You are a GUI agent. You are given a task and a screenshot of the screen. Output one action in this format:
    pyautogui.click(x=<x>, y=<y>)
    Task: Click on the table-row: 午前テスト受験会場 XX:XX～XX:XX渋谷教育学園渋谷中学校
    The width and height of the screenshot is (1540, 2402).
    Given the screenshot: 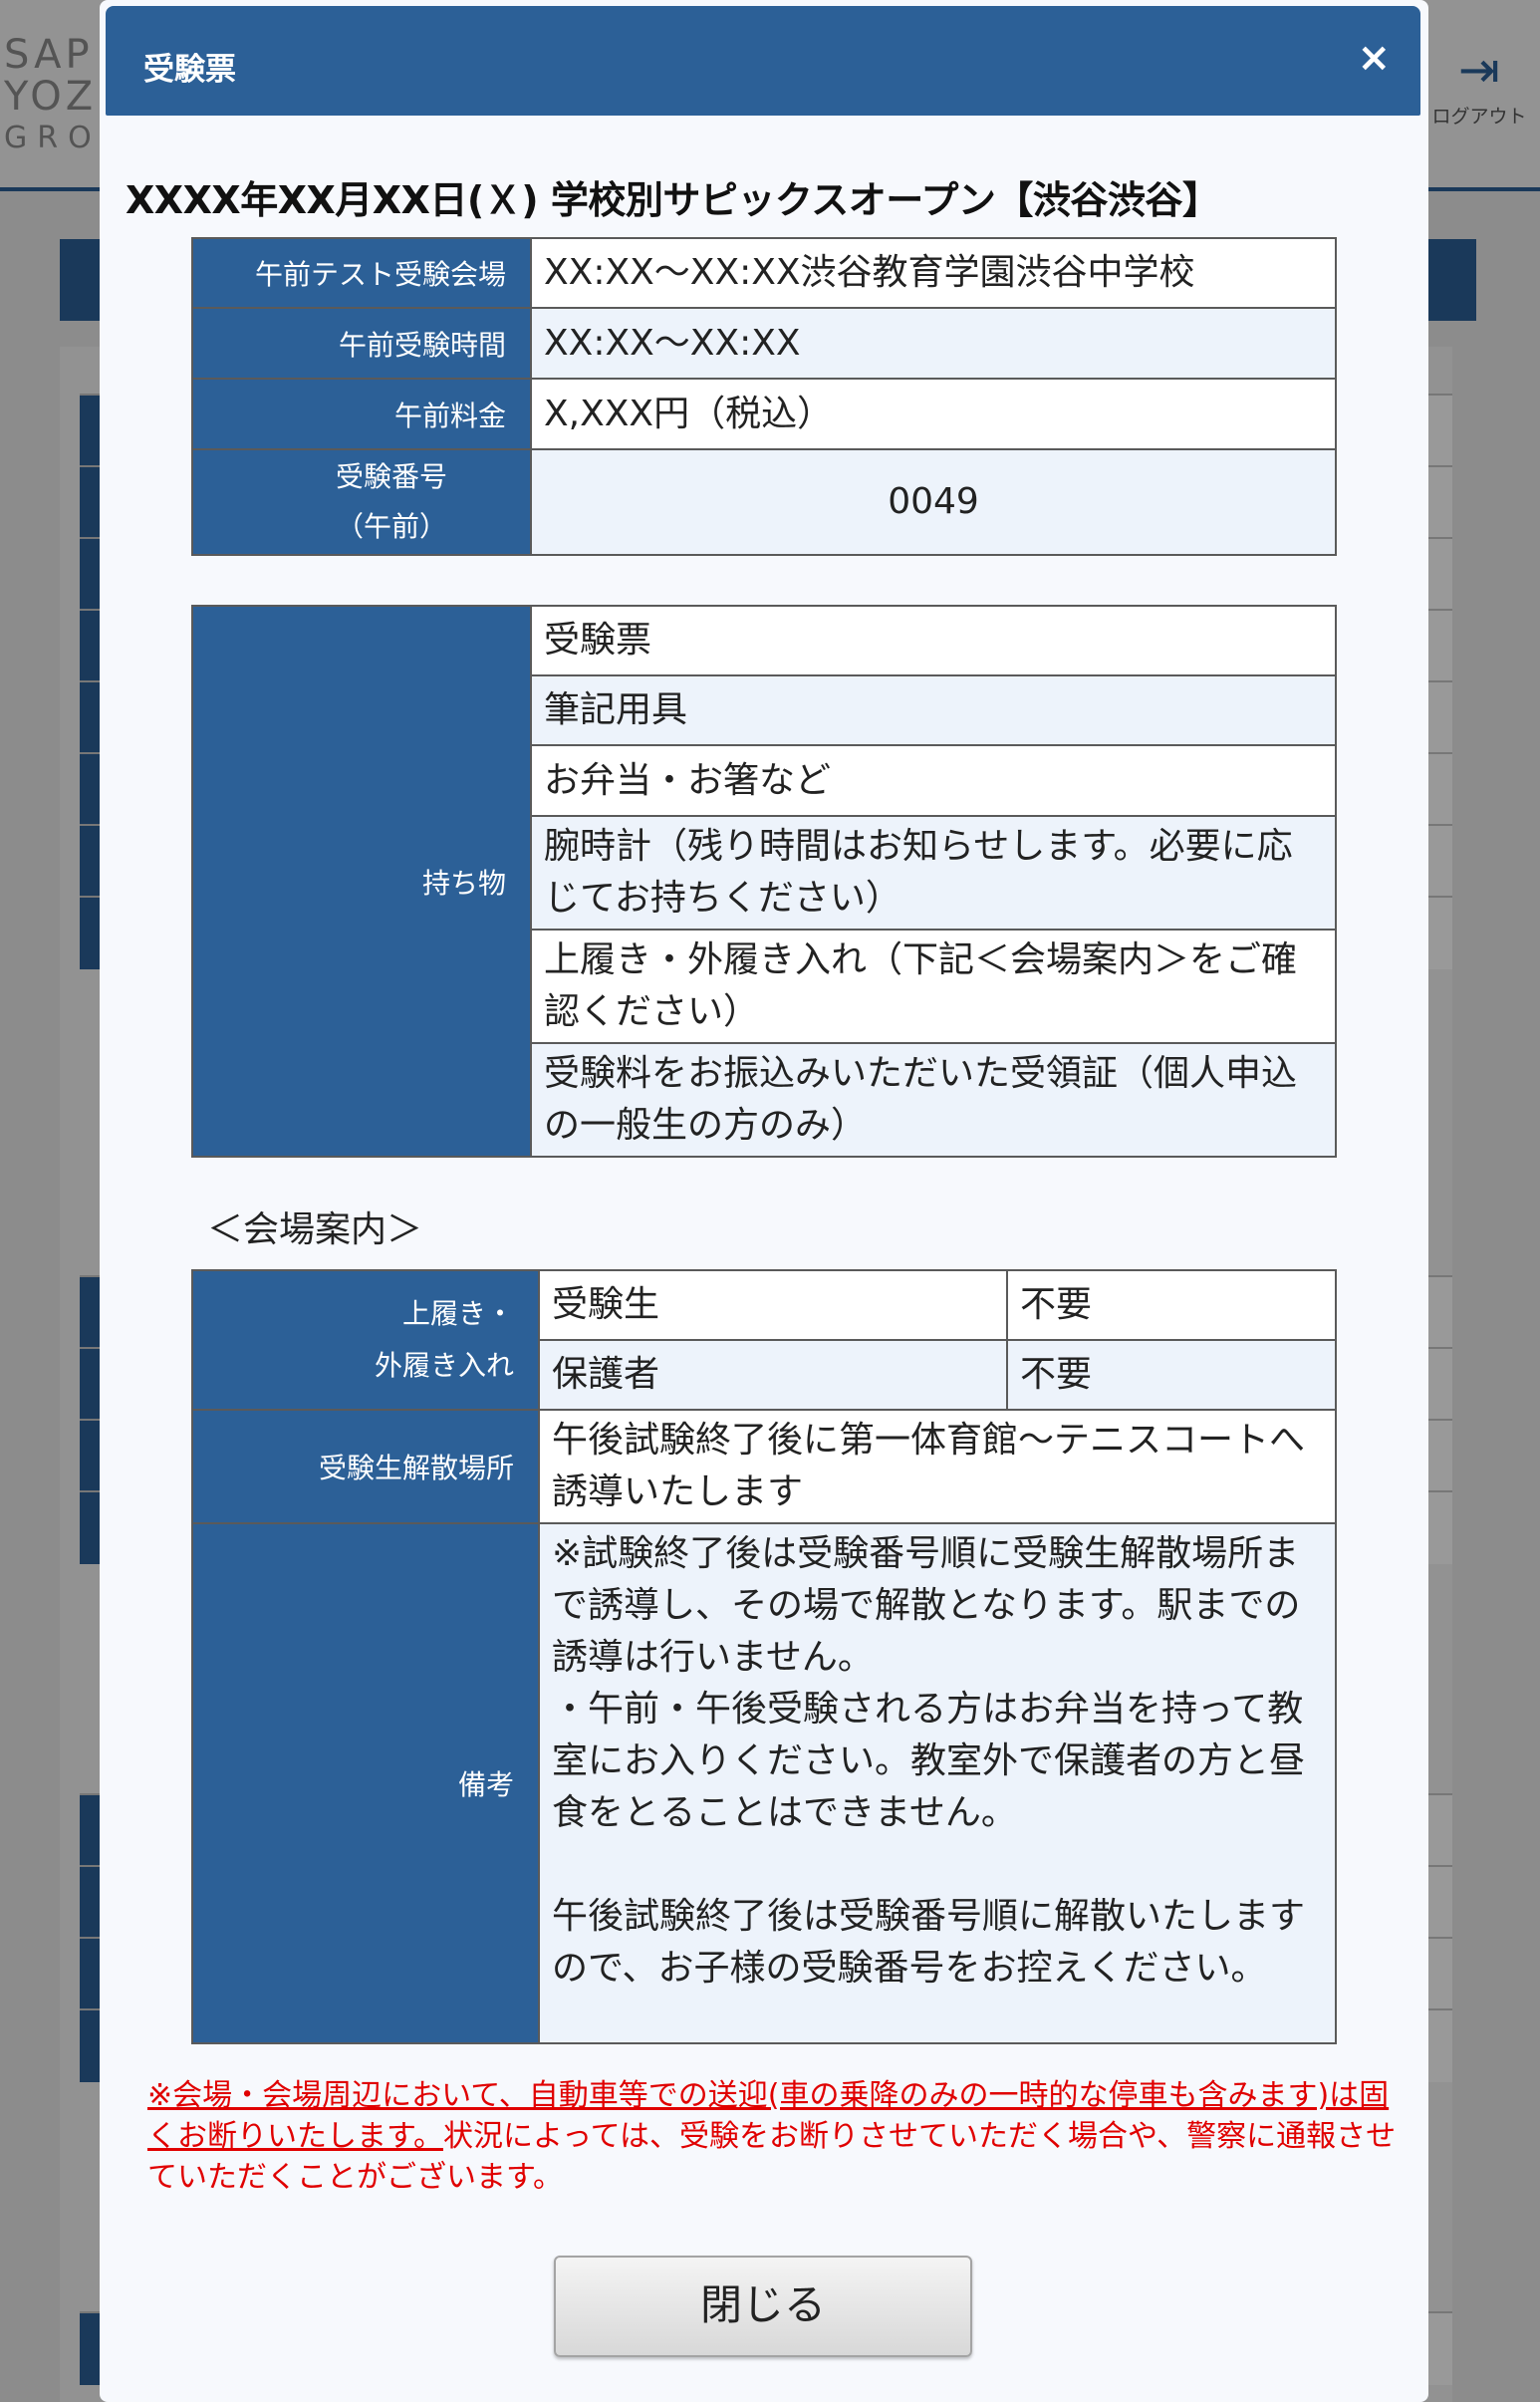 What is the action you would take?
    pyautogui.click(x=764, y=273)
    